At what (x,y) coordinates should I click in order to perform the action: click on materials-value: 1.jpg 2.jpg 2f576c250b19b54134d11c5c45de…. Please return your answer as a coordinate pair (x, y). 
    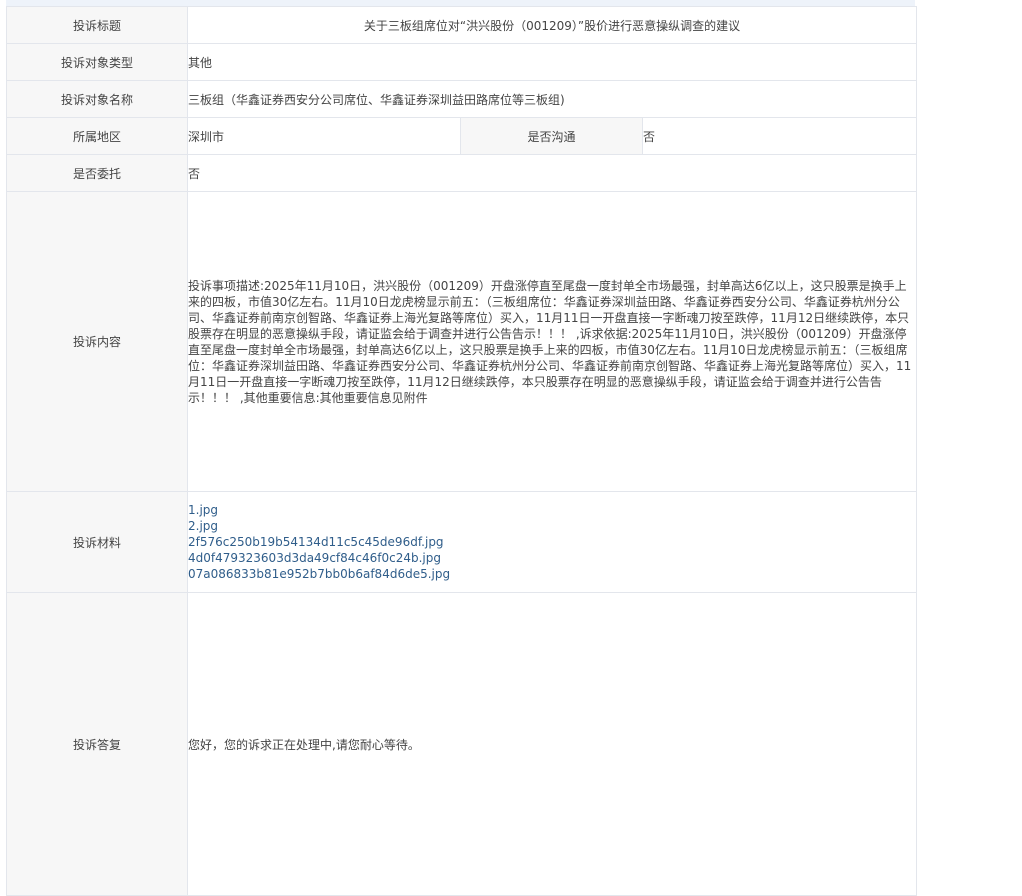
    Looking at the image, I should click on (552, 542).